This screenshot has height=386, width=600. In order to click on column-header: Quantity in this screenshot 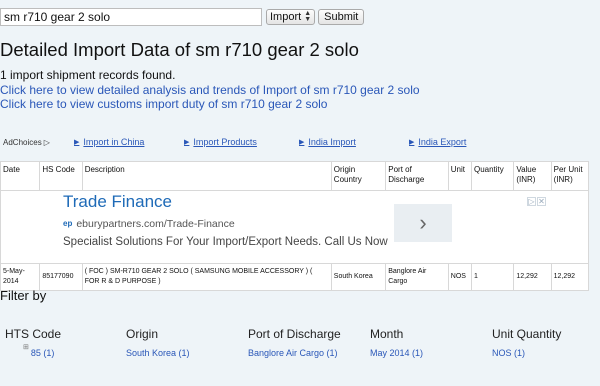, I will do `click(492, 176)`.